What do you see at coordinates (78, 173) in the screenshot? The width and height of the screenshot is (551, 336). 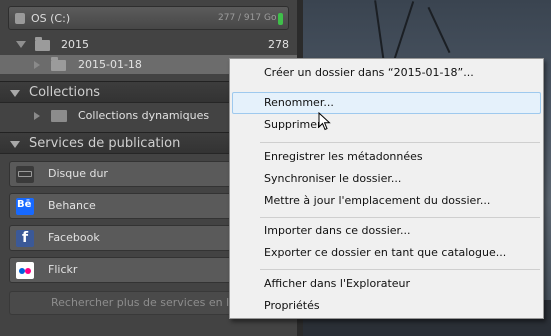 I see `service-label: Disque dur` at bounding box center [78, 173].